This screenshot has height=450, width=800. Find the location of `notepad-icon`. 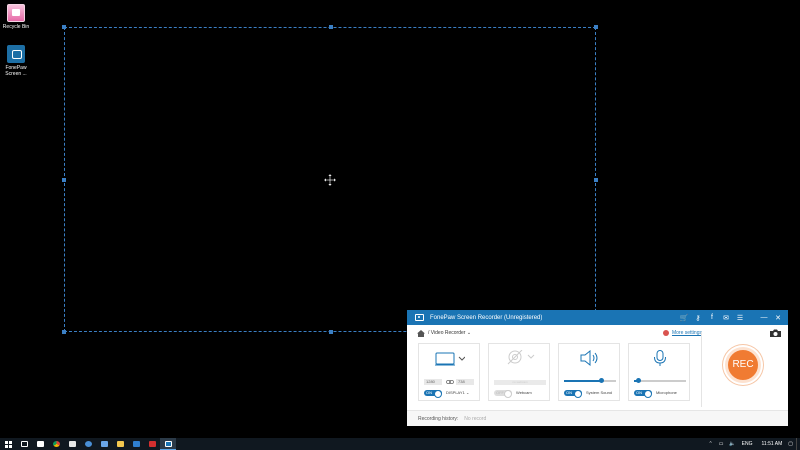

notepad-icon is located at coordinates (72, 444).